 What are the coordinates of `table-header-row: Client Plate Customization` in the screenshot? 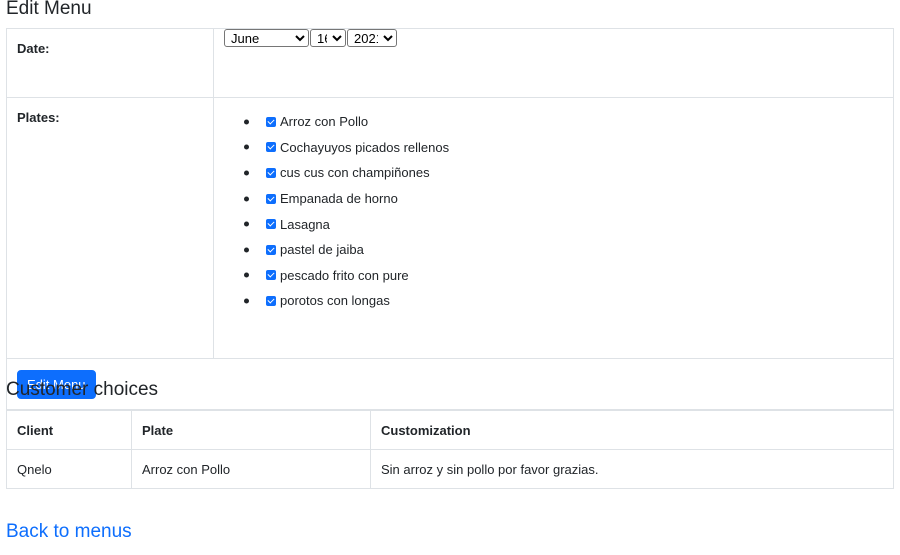 It's located at (450, 430).